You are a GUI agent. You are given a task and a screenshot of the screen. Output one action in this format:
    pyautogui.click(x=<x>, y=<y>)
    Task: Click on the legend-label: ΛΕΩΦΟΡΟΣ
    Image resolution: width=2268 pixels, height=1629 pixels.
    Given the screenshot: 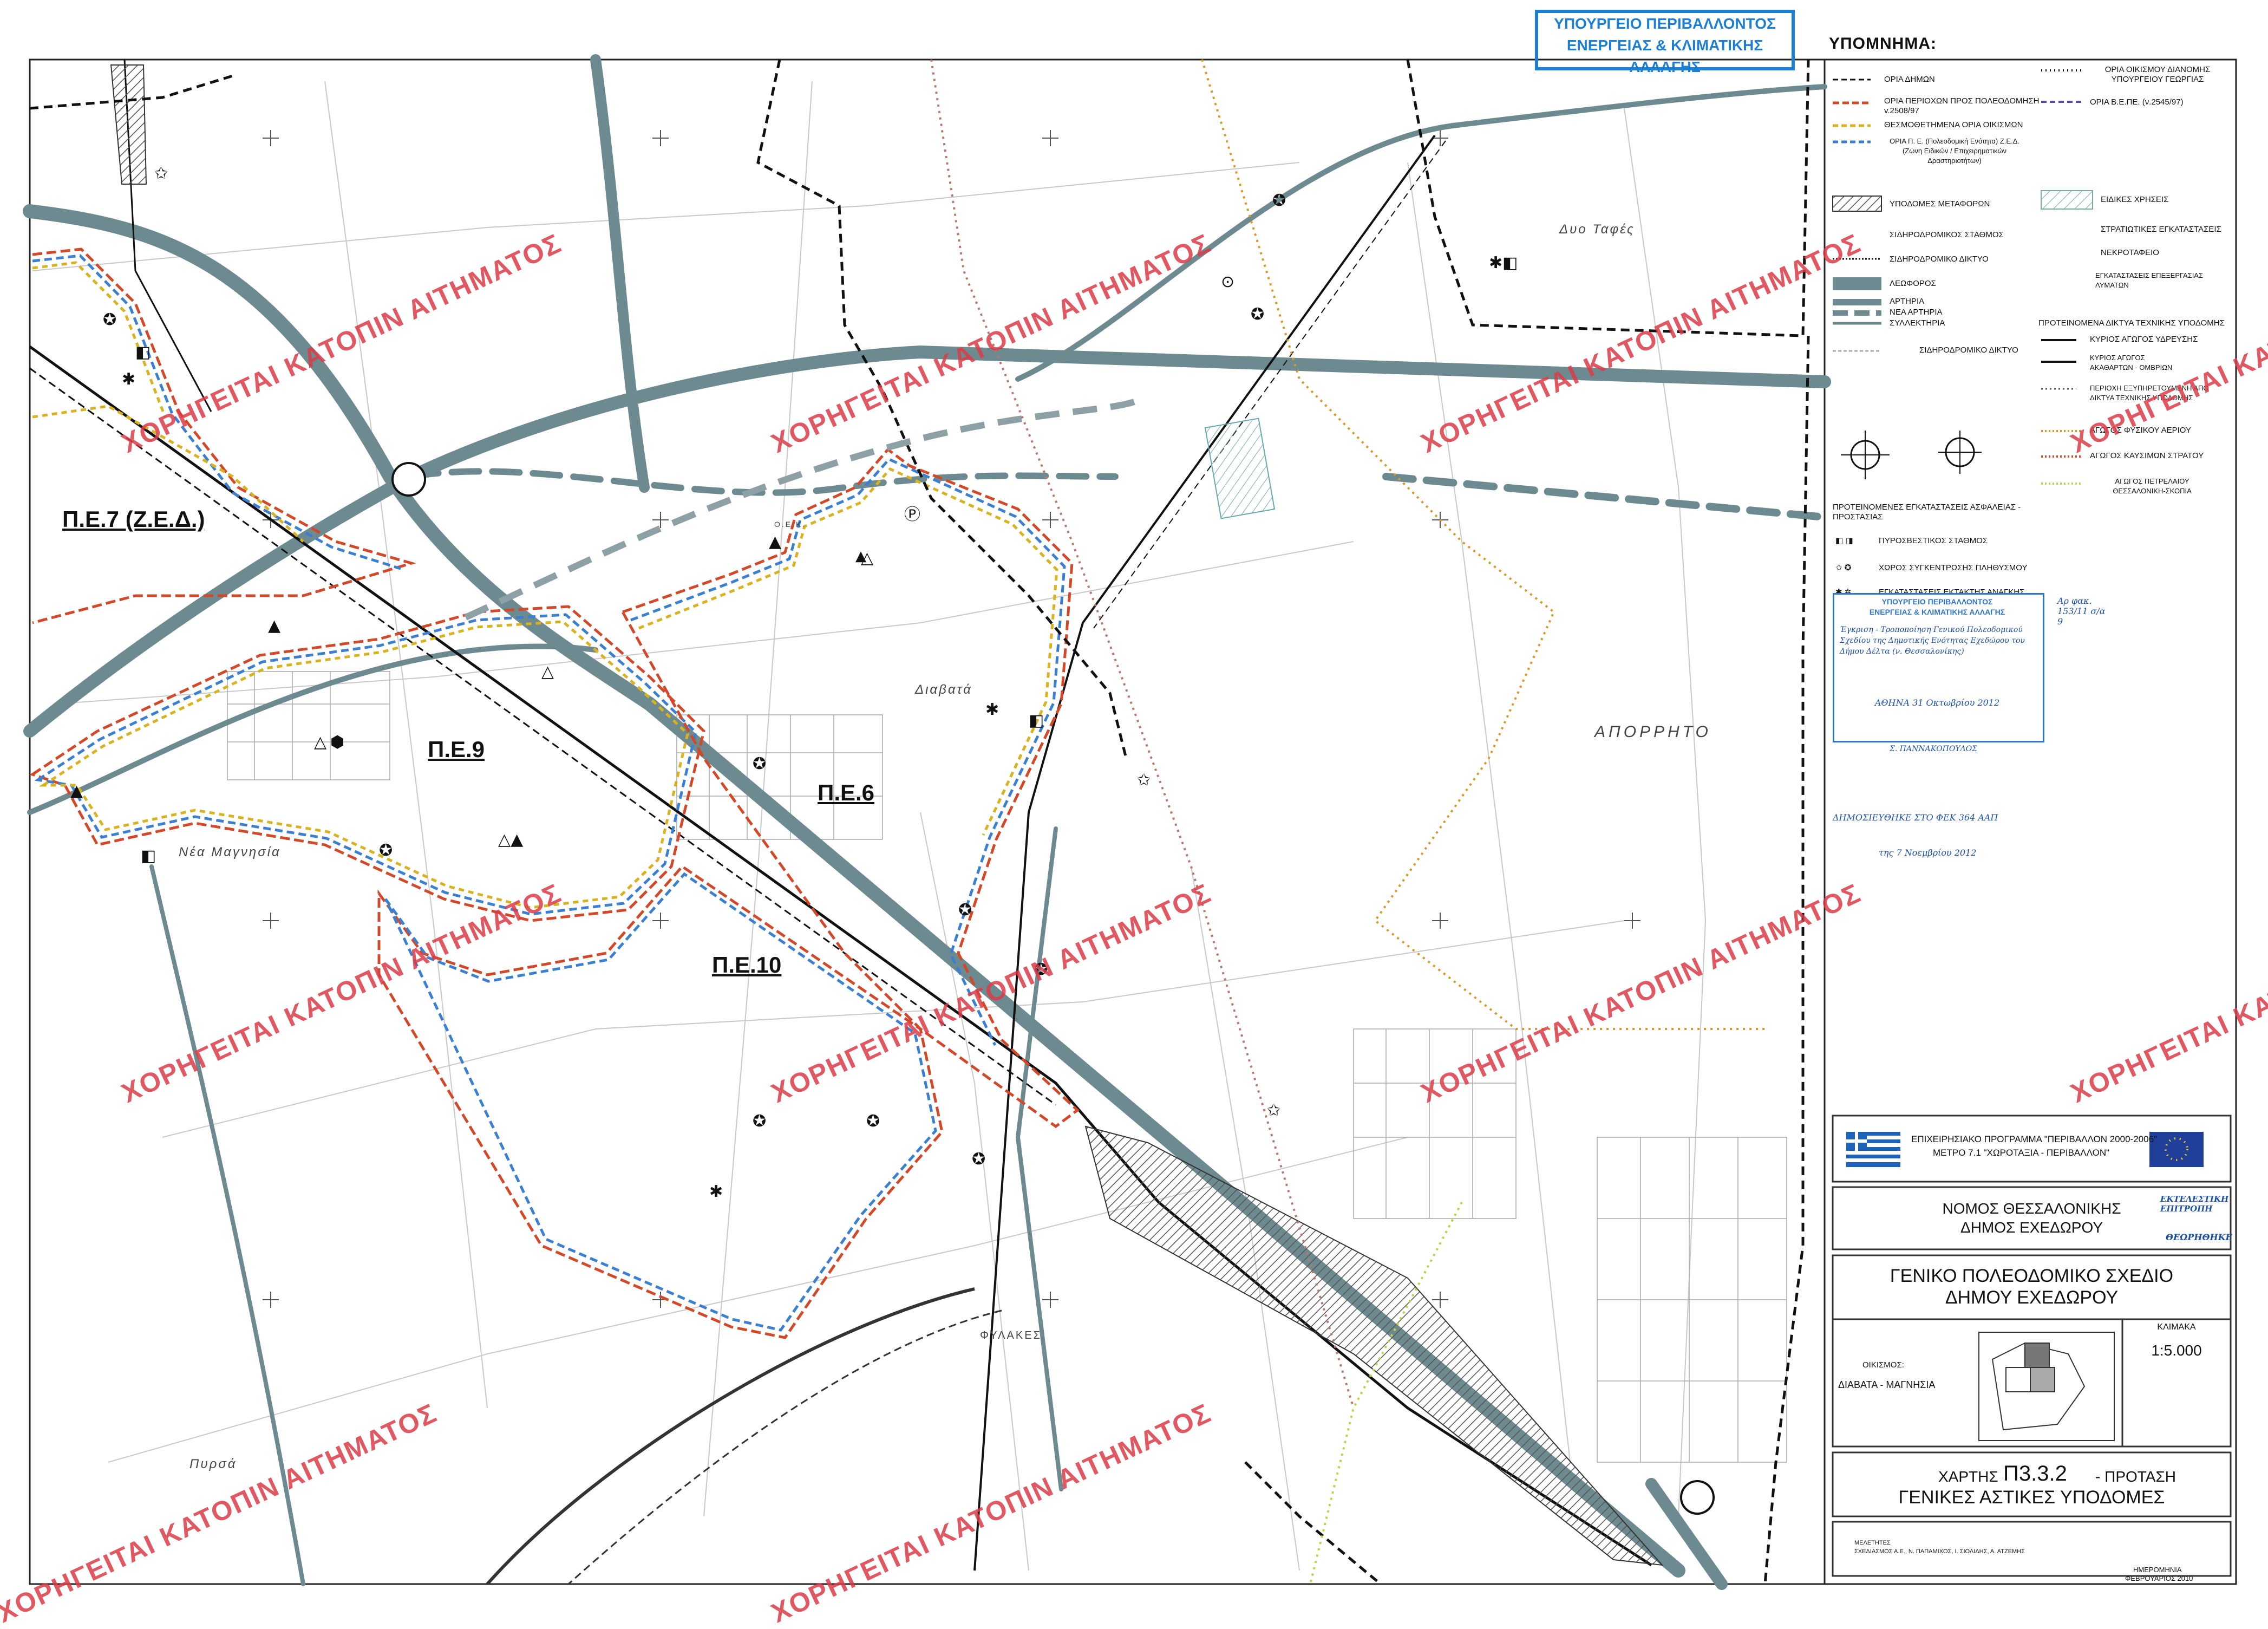 What is the action you would take?
    pyautogui.click(x=1913, y=283)
    